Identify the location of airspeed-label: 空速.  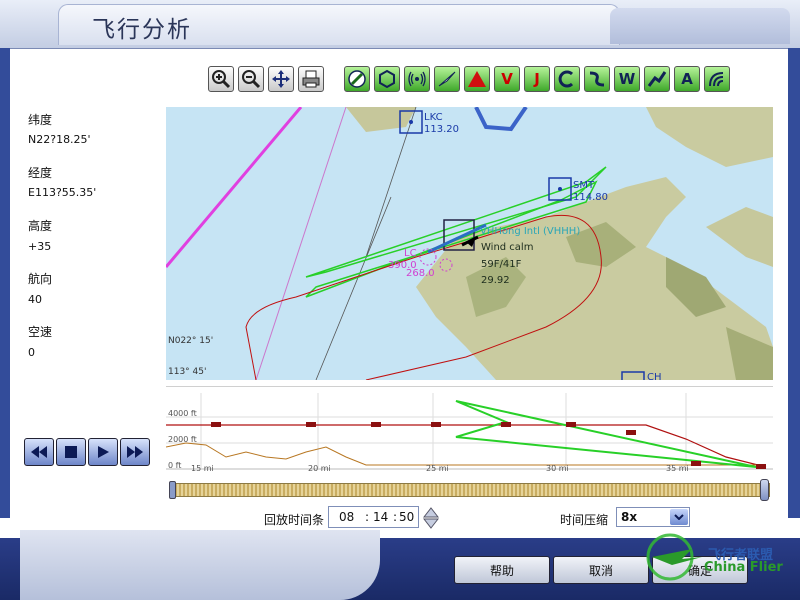
(40, 332).